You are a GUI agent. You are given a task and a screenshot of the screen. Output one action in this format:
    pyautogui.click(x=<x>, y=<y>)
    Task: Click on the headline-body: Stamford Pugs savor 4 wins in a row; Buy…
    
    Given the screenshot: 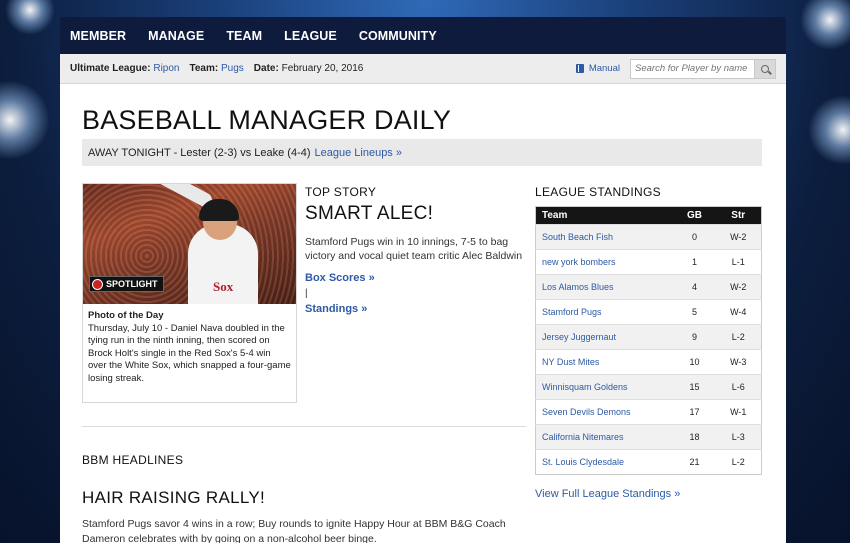 What is the action you would take?
    pyautogui.click(x=294, y=530)
    